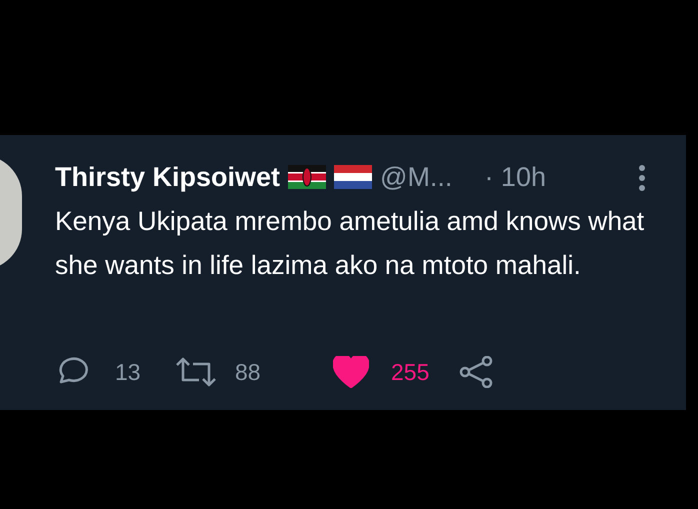  What do you see at coordinates (196, 372) in the screenshot?
I see `retweet-icon` at bounding box center [196, 372].